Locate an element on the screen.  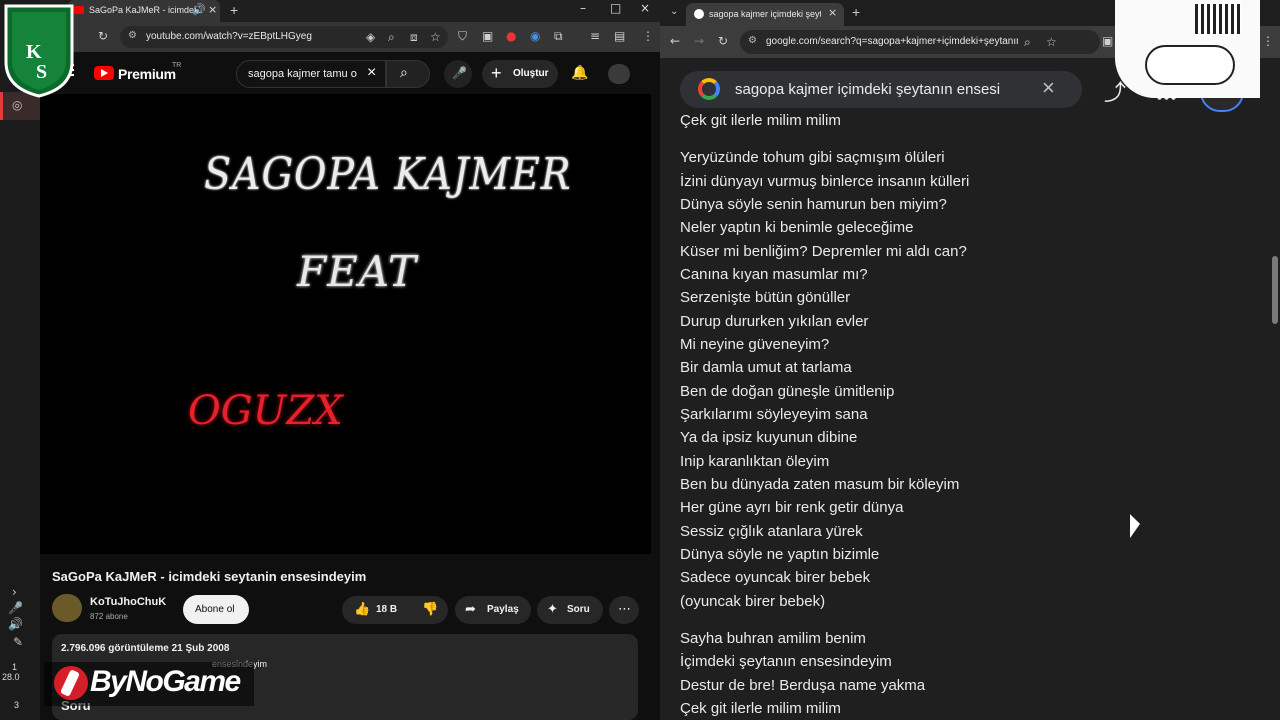
like-icon: 👍 is located at coordinates (362, 609).